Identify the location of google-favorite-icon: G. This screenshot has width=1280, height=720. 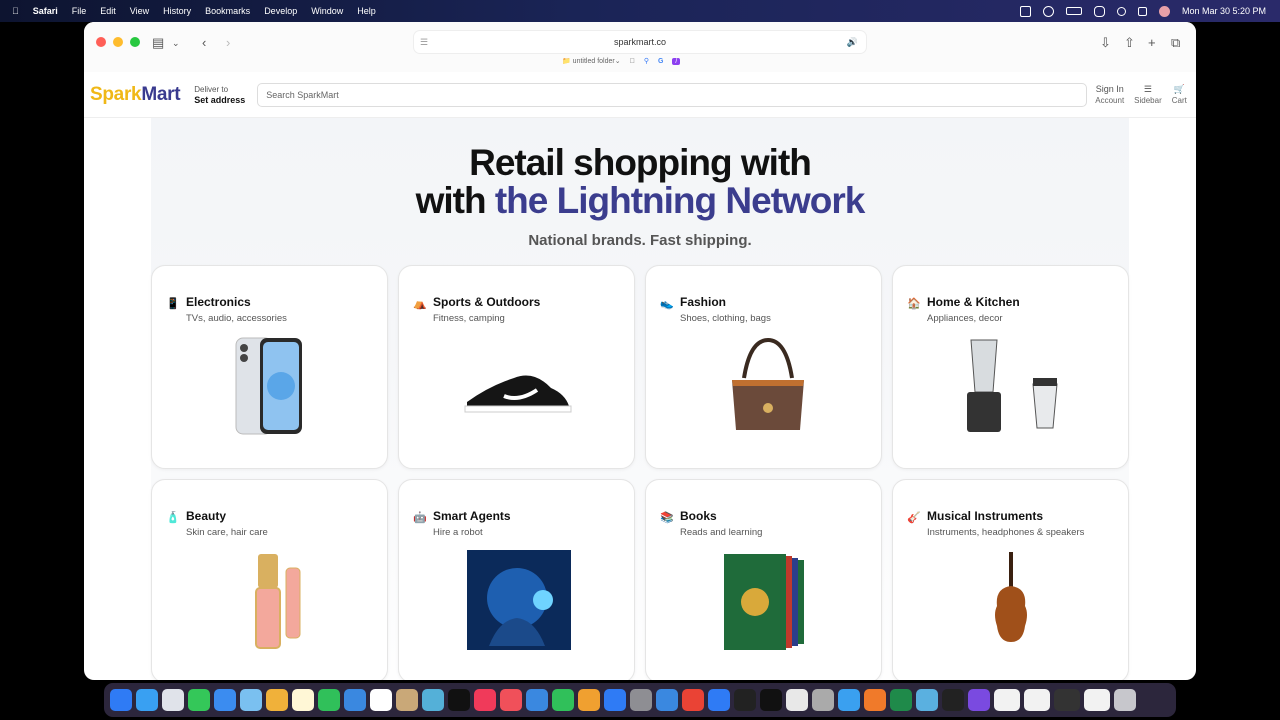
(660, 61).